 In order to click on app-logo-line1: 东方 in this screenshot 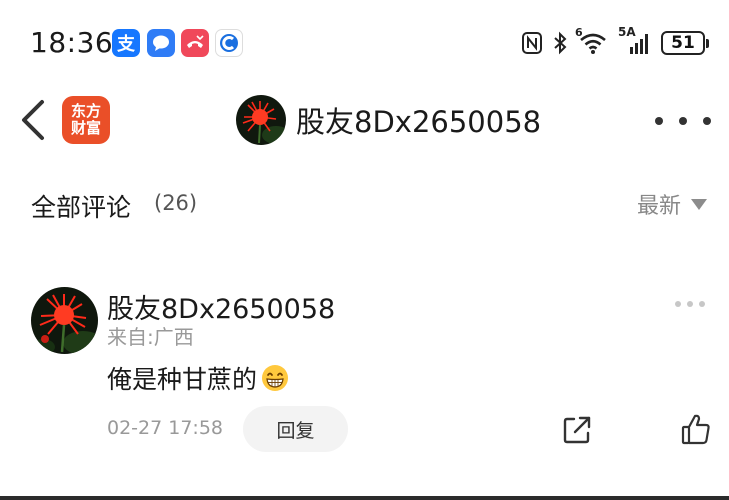, I will do `click(85, 111)`.